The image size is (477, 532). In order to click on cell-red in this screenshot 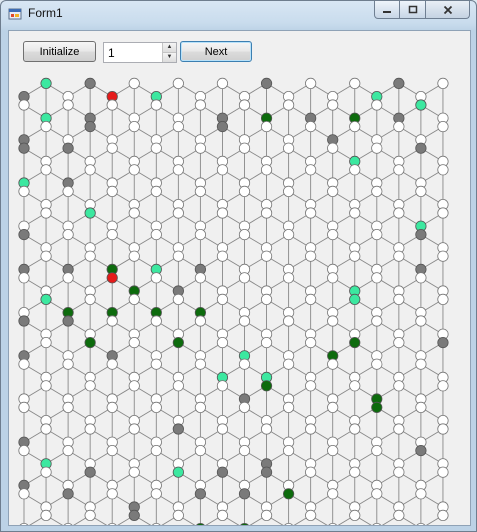, I will do `click(112, 278)`.